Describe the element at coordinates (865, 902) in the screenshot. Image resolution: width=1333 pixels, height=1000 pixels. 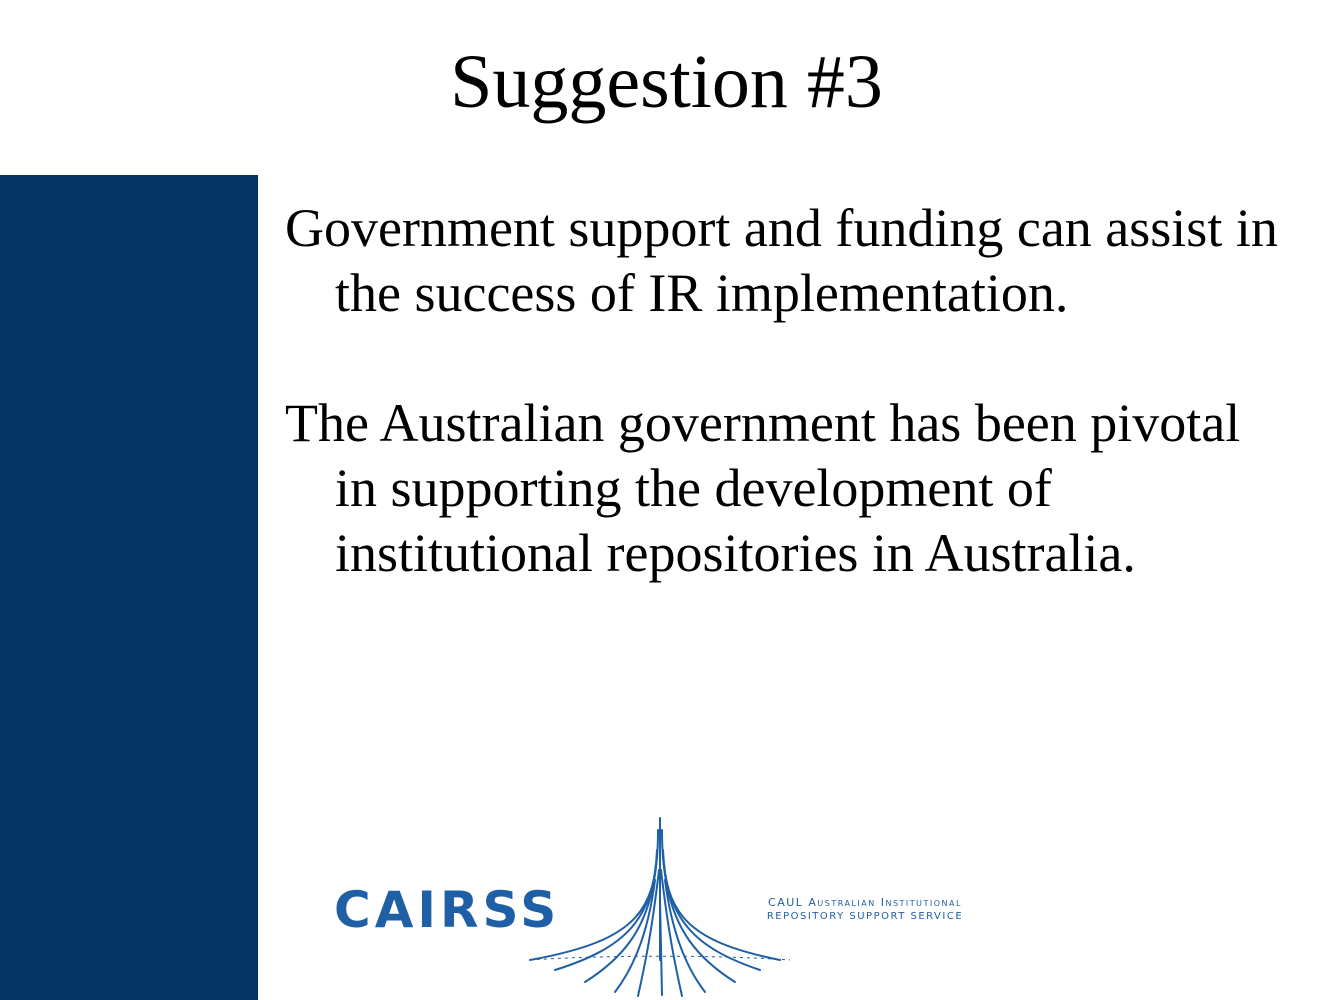
I see `logo-tagline-line-1: CAUL Australian Institutional` at that location.